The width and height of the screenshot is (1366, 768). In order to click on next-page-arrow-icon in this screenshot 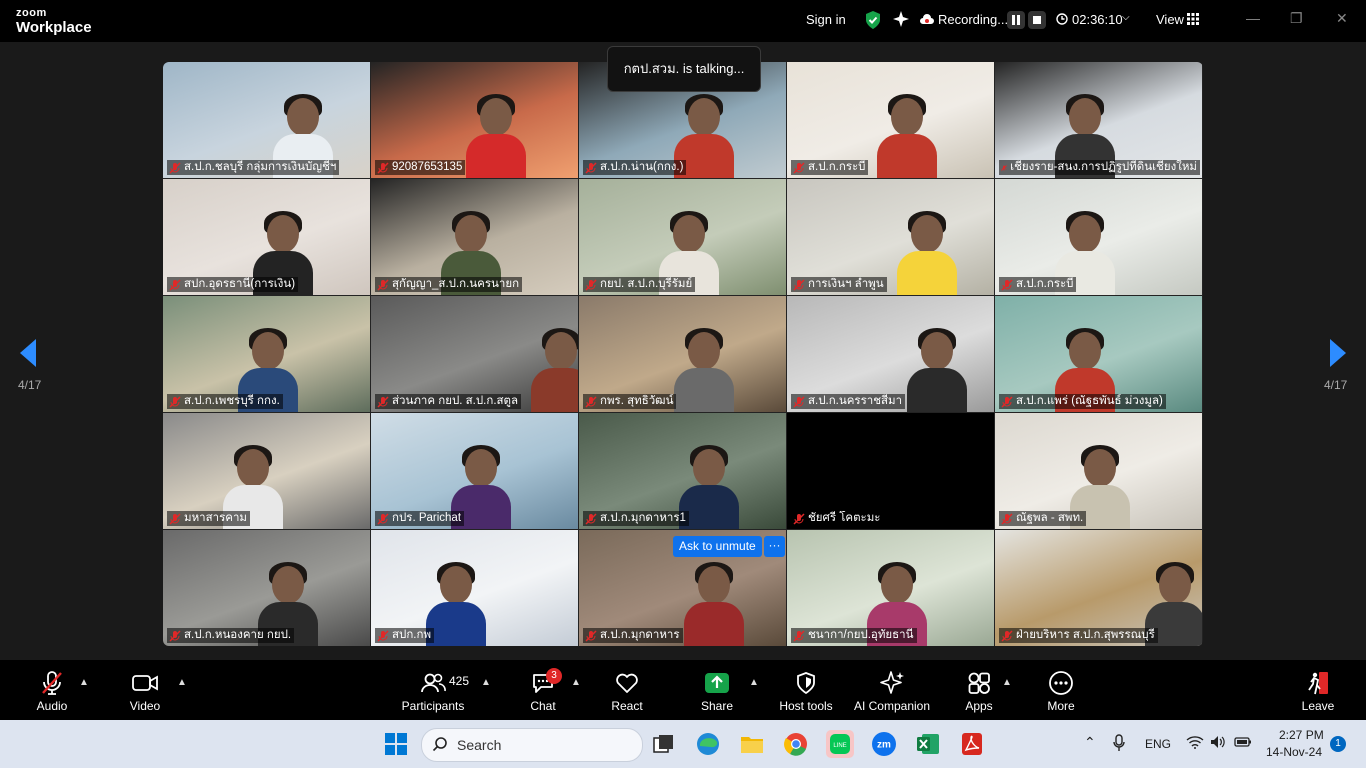, I will do `click(1338, 353)`.